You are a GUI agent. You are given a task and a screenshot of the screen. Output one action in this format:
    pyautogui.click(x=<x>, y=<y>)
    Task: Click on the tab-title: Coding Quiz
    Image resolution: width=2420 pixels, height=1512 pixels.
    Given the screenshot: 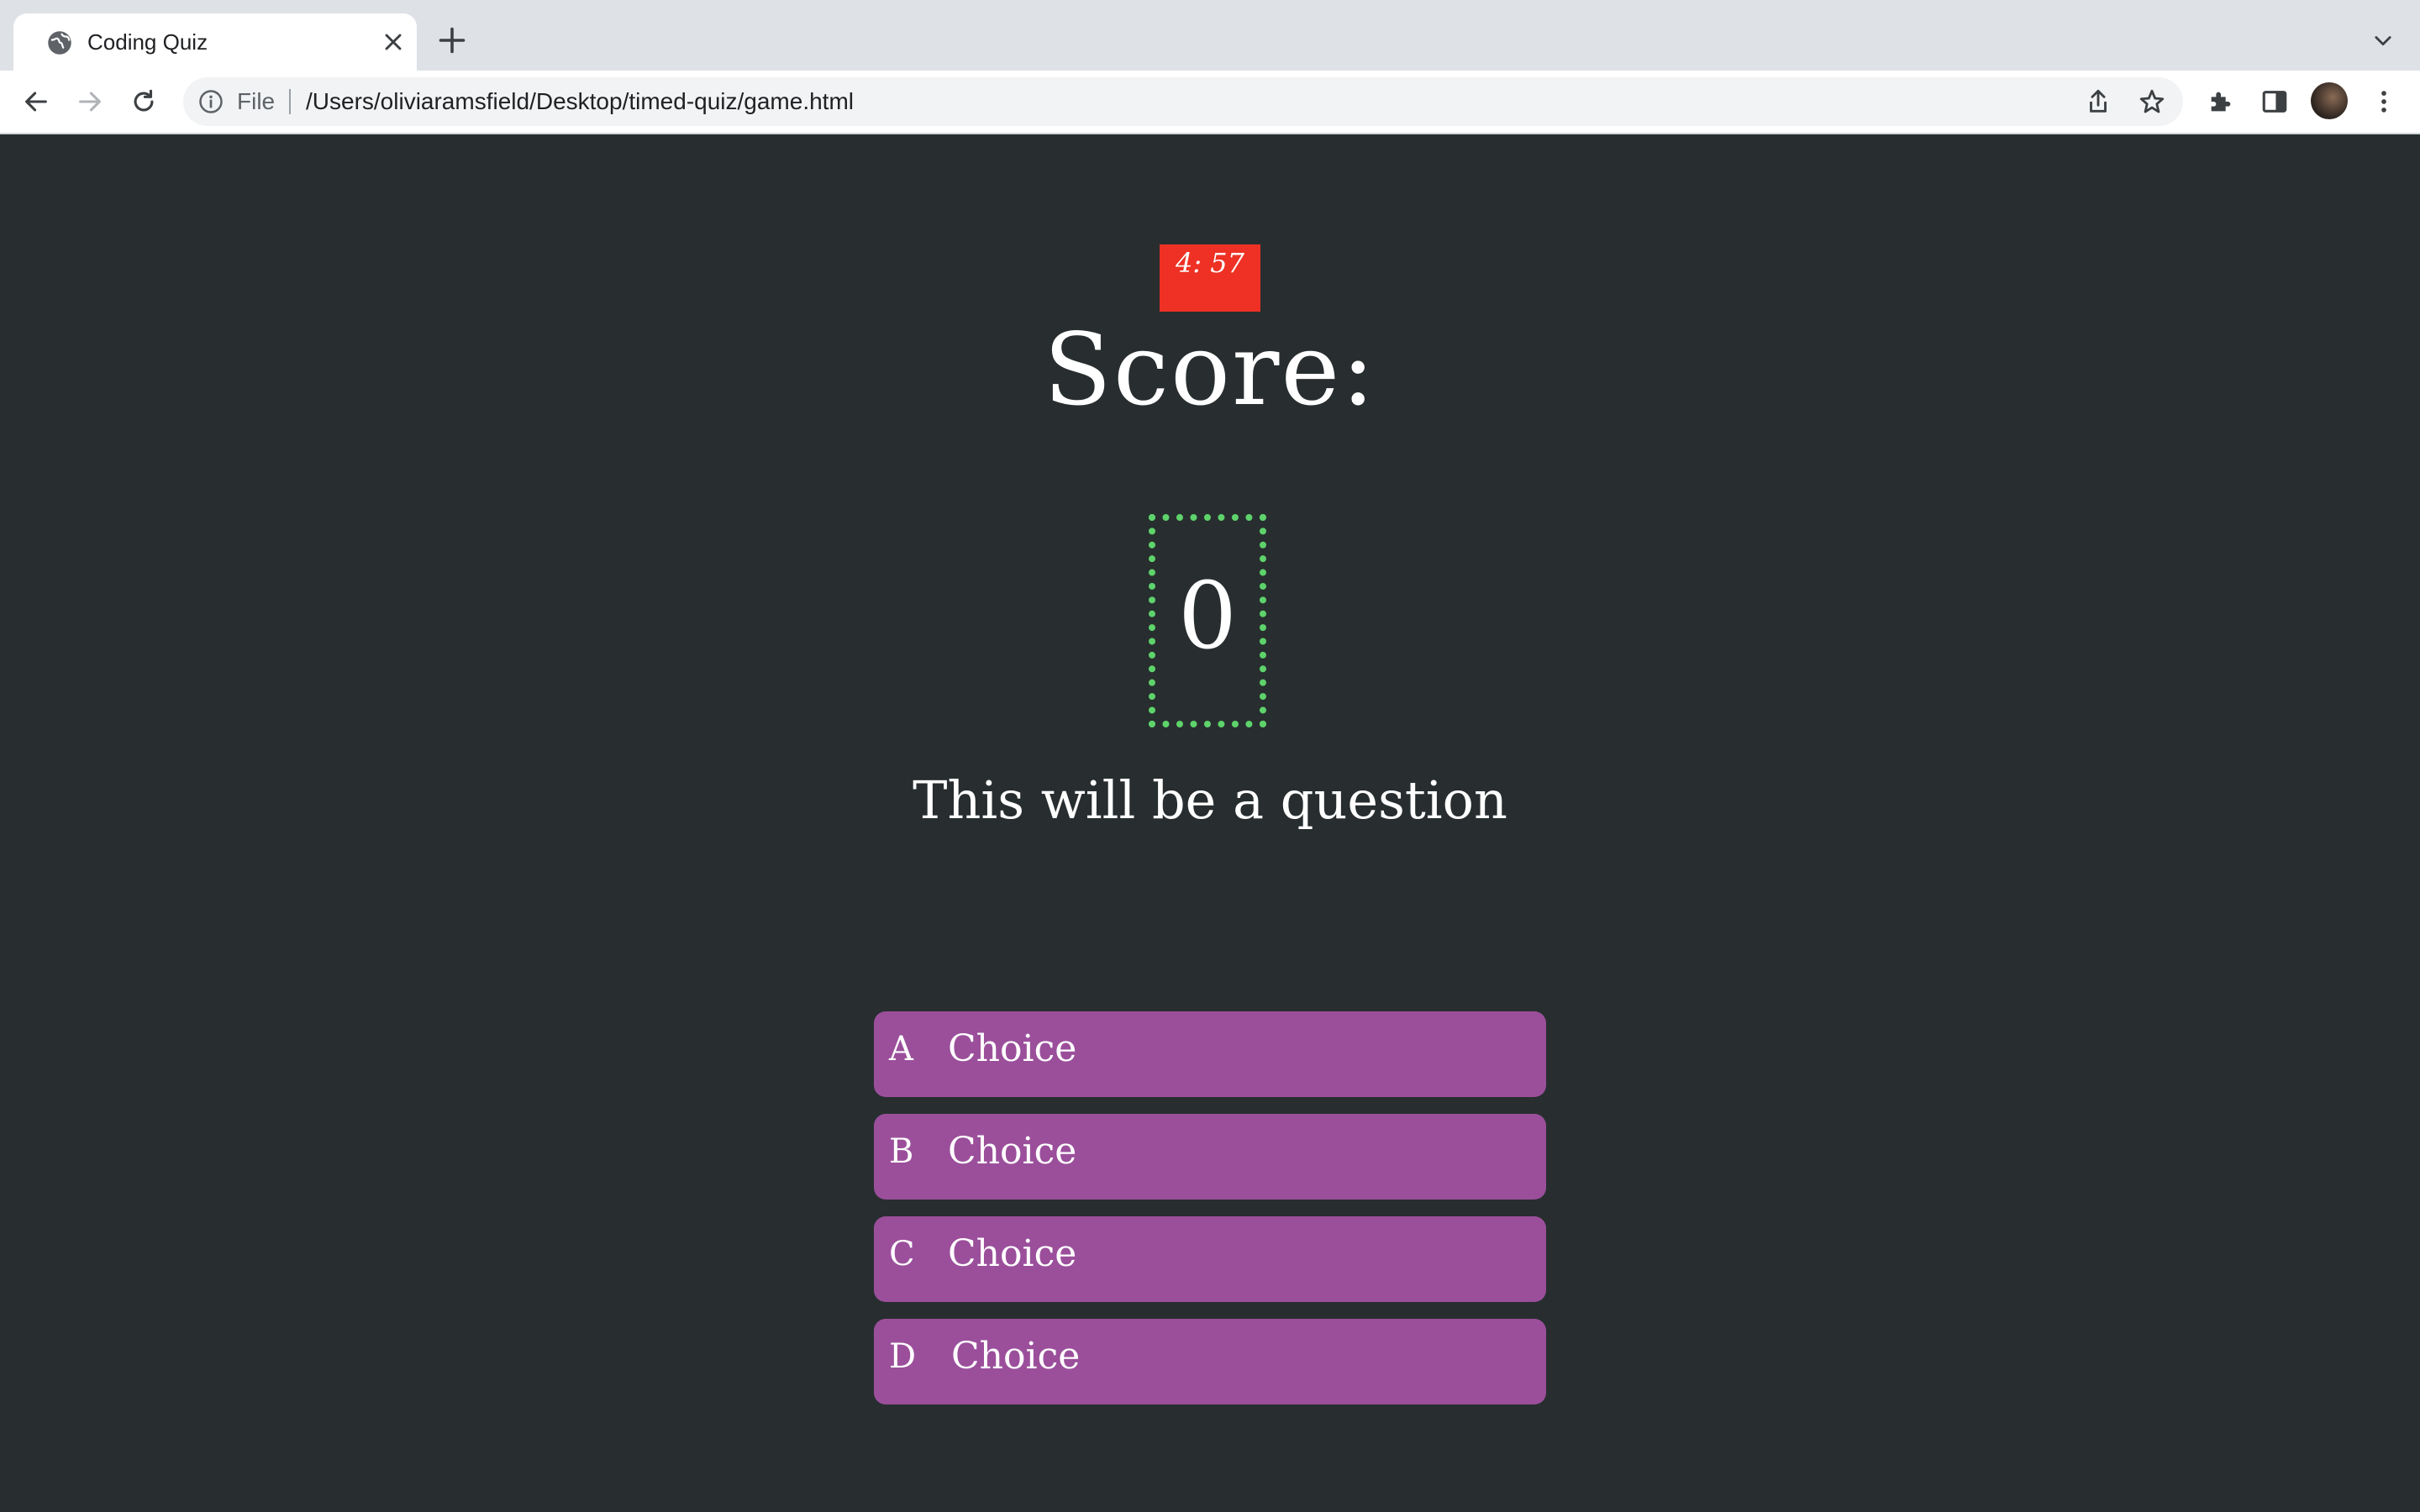 What is the action you would take?
    pyautogui.click(x=147, y=42)
    